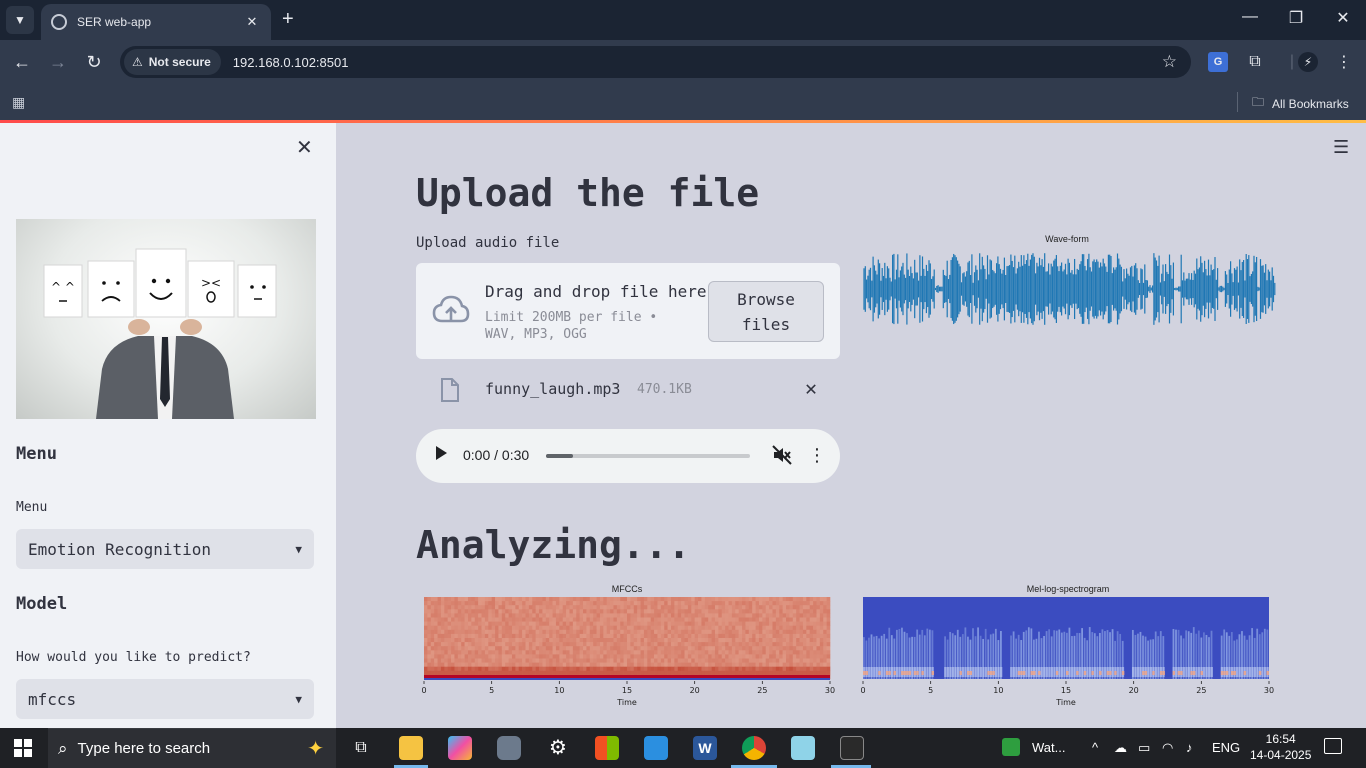 The image size is (1366, 768). I want to click on mel-hot-band, so click(1032, 673).